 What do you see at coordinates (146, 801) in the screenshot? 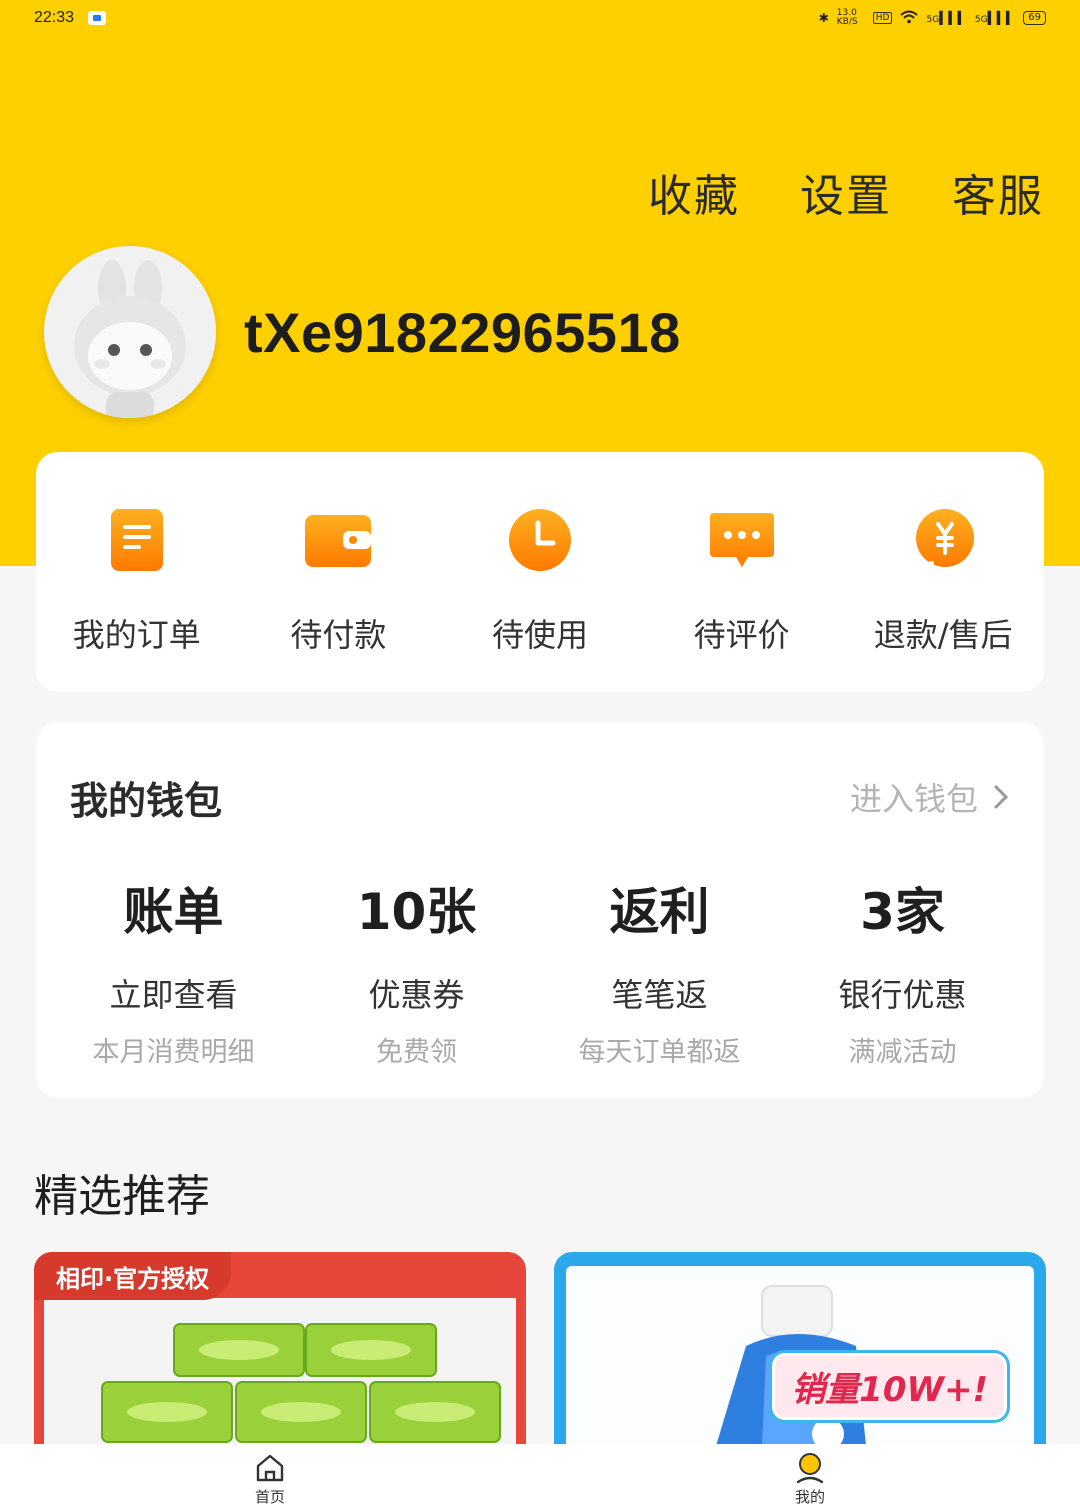
I see `wallet-title: 我的钱包` at bounding box center [146, 801].